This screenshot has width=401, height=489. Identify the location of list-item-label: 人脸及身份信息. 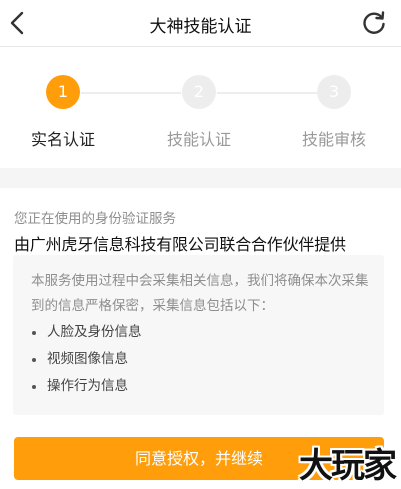
(94, 332).